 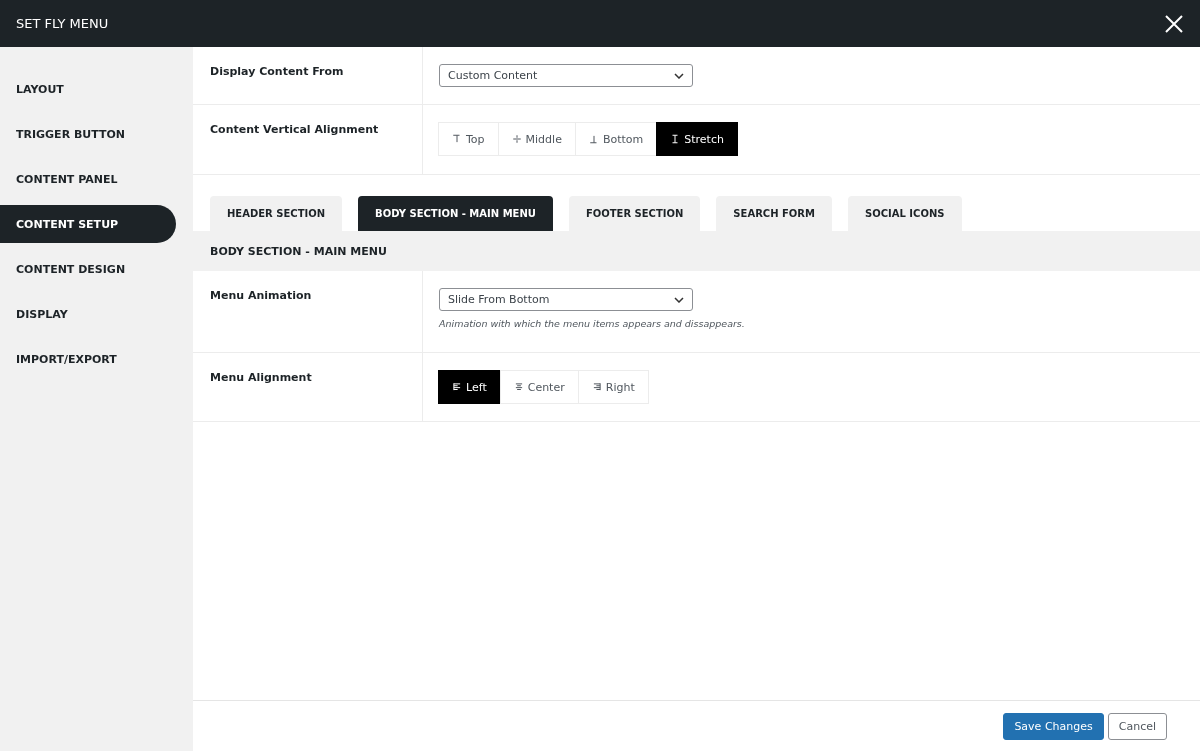 What do you see at coordinates (308, 387) in the screenshot?
I see `setting-label: Menu Alignment` at bounding box center [308, 387].